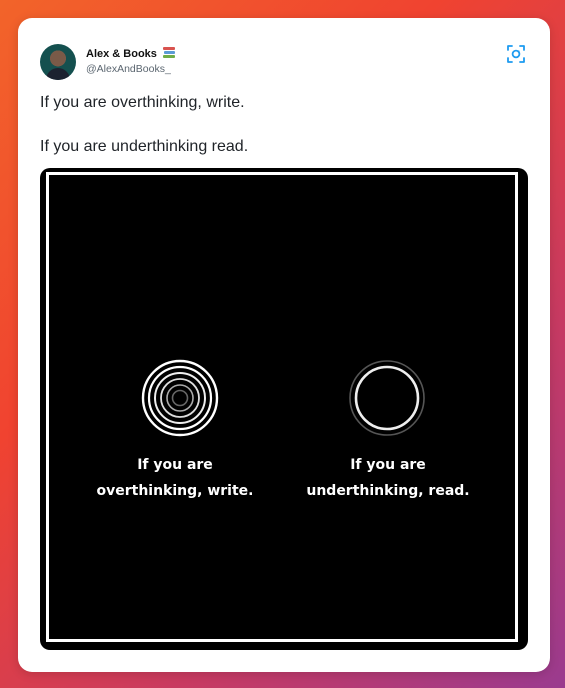  Describe the element at coordinates (388, 465) in the screenshot. I see `right-caption-line-1: If you are` at that location.